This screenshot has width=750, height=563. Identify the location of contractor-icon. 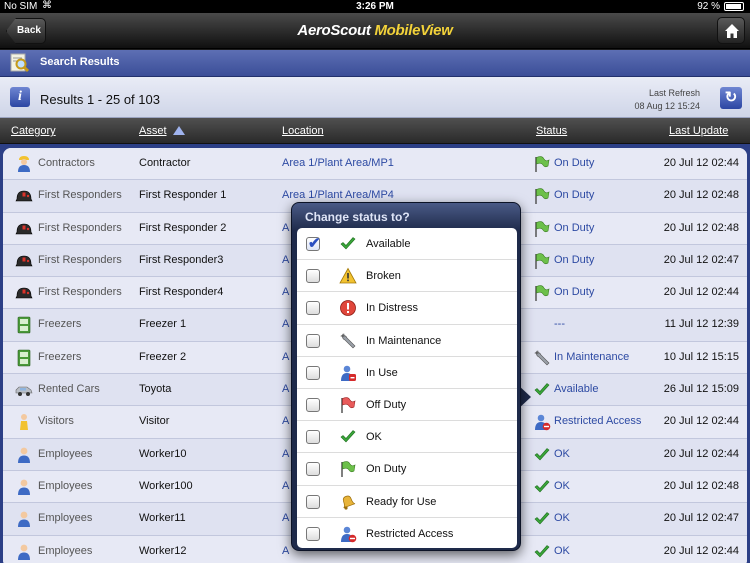
(24, 164).